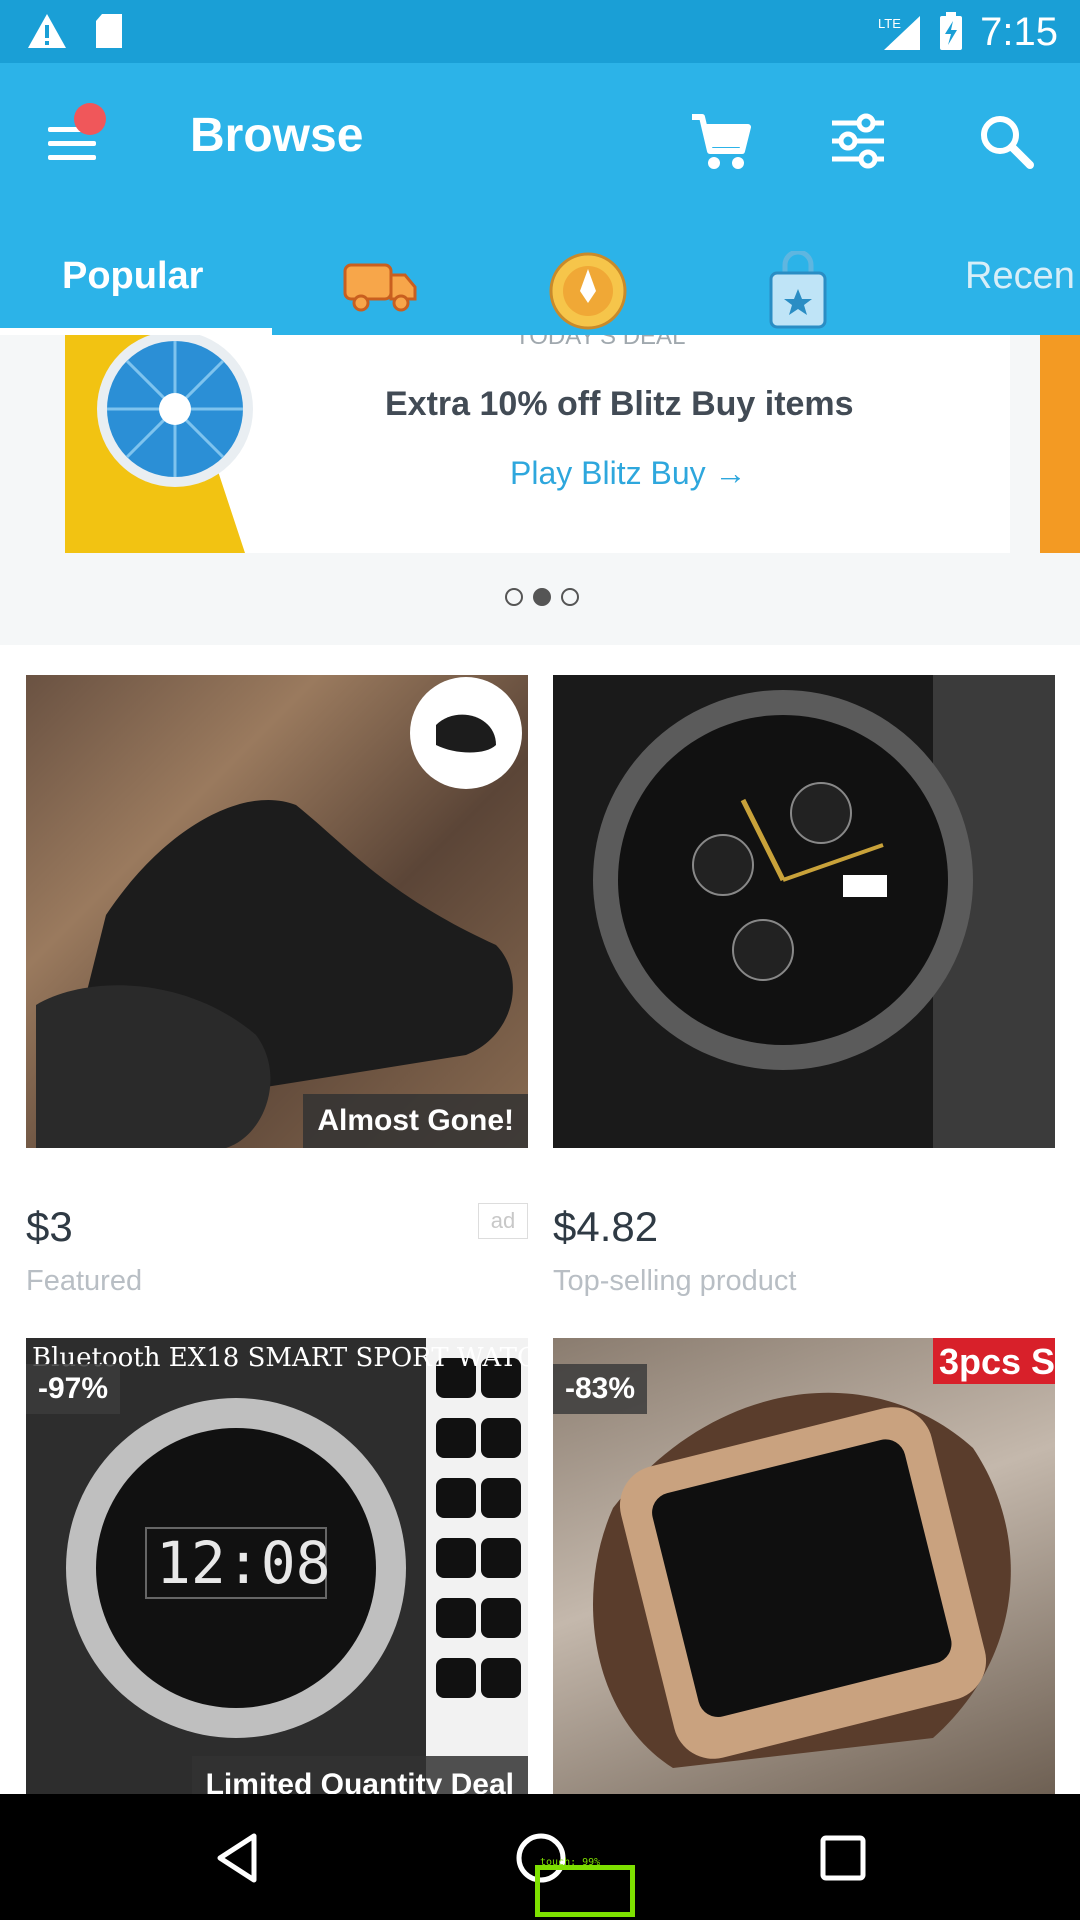 Image resolution: width=1080 pixels, height=1920 pixels. I want to click on stock-badge: Almost Gone!, so click(415, 1121).